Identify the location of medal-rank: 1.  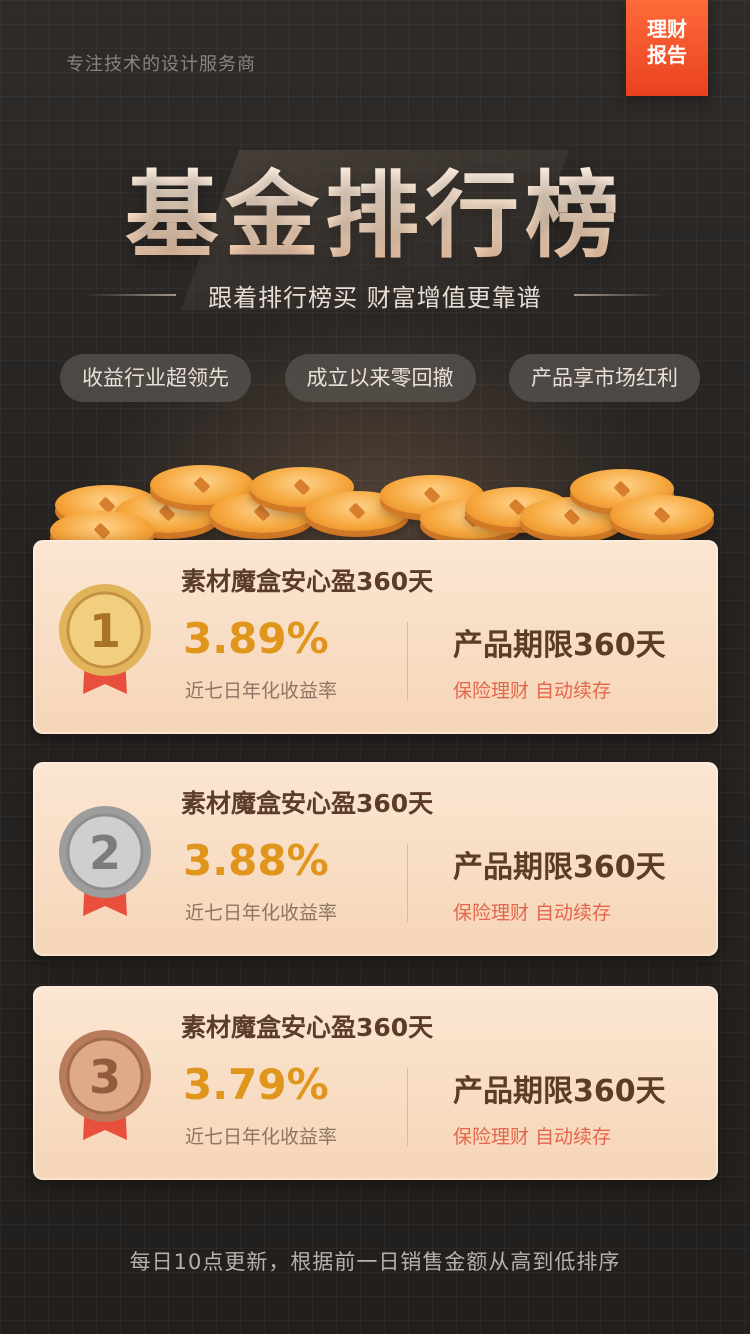
(105, 631).